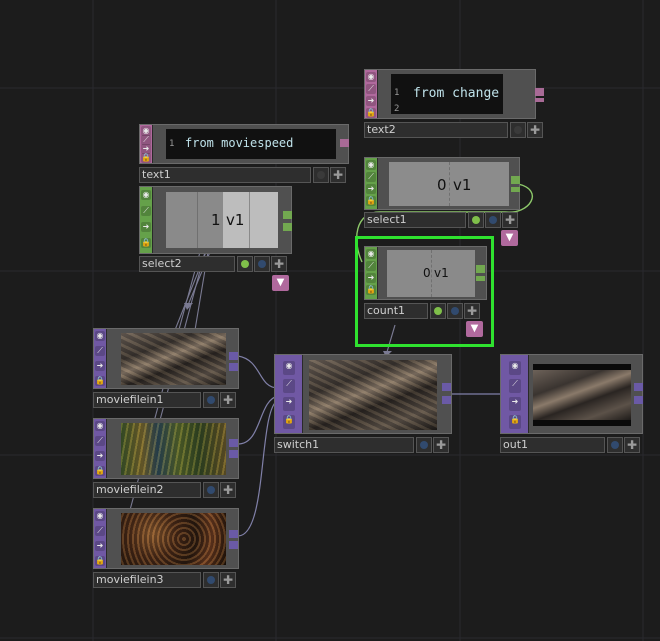 Image resolution: width=660 pixels, height=641 pixels. Describe the element at coordinates (233, 534) in the screenshot. I see `moviefilein3-output-connector` at that location.